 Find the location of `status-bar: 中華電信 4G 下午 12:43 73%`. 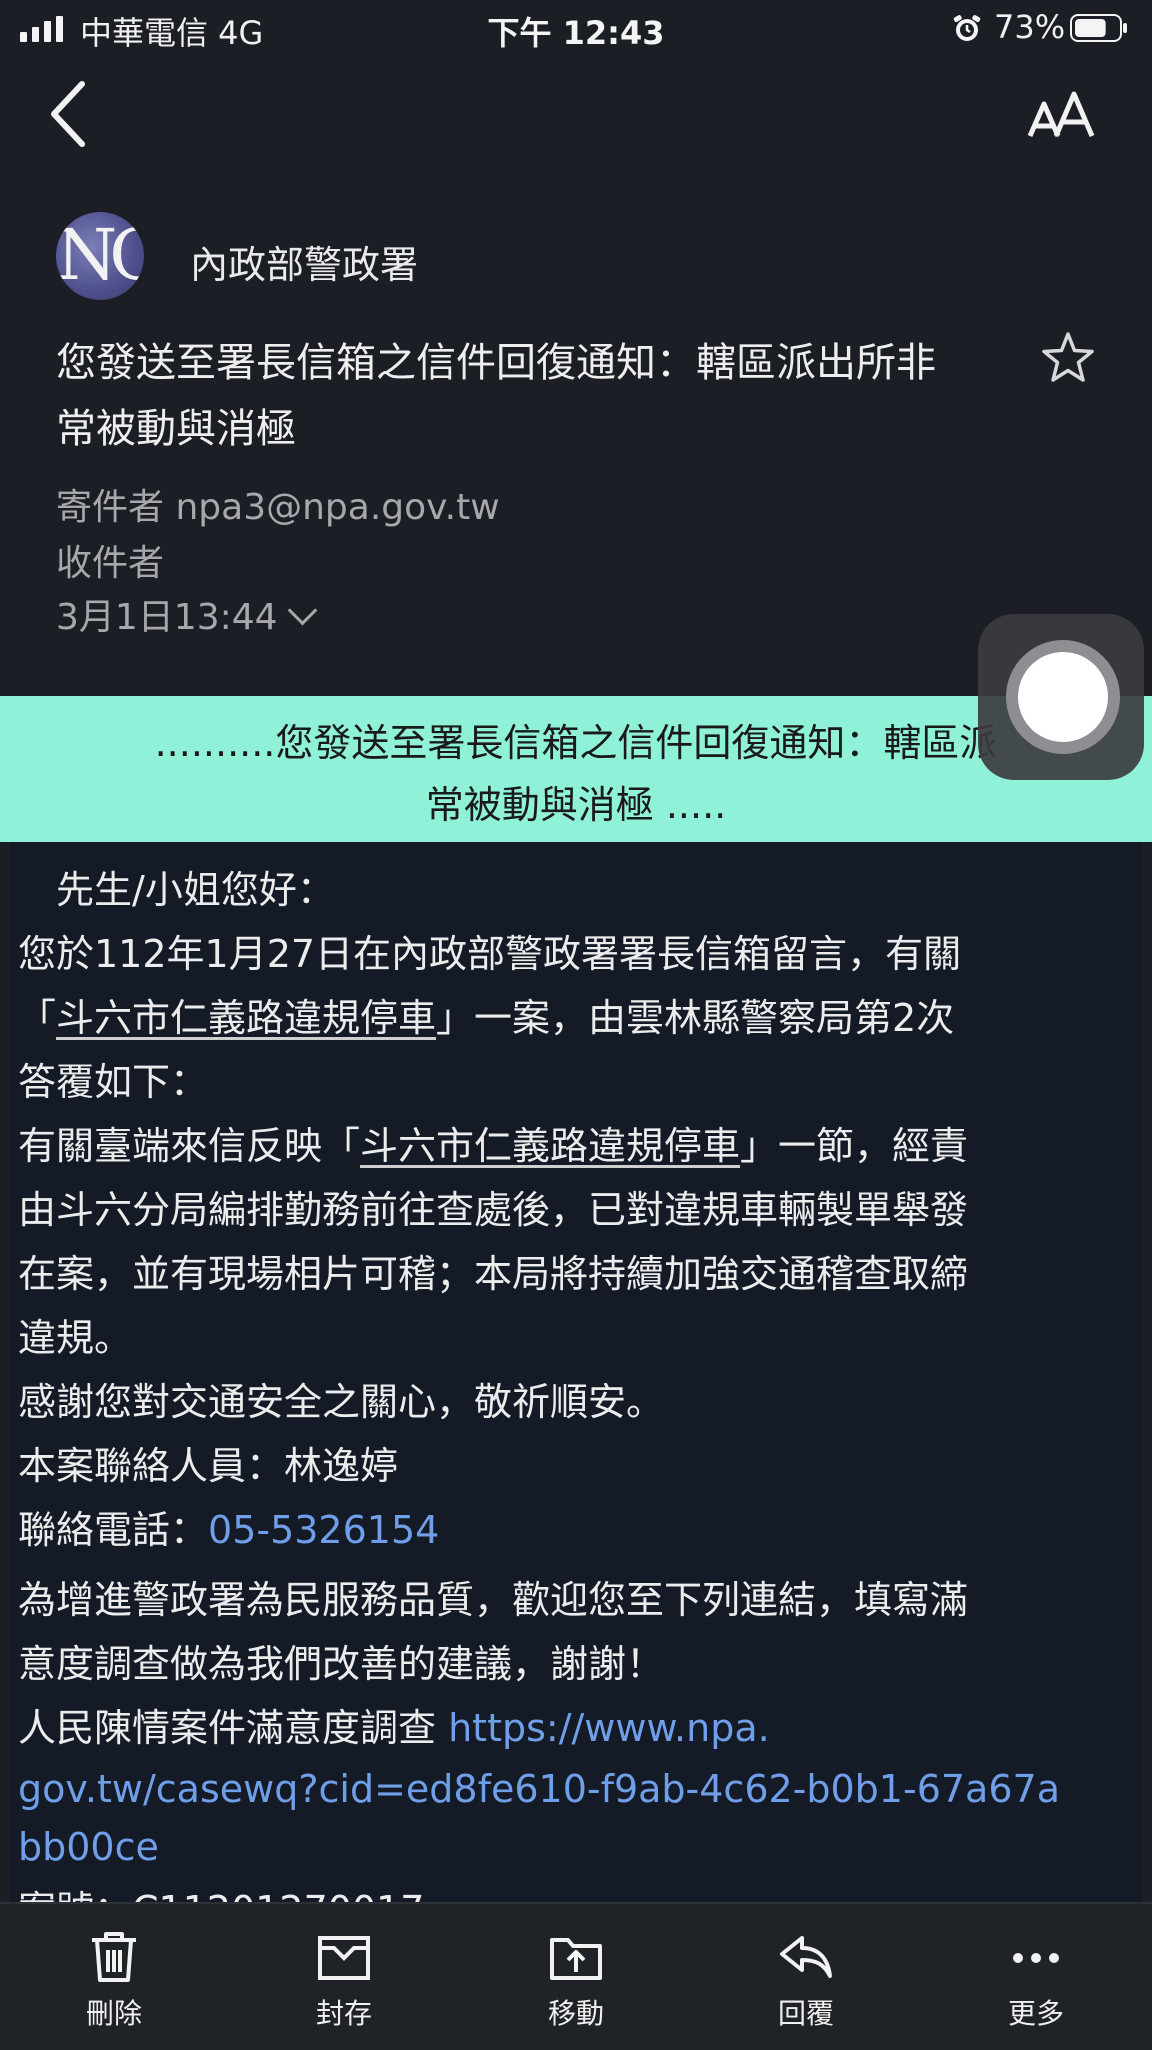

status-bar: 中華電信 4G 下午 12:43 73% is located at coordinates (576, 29).